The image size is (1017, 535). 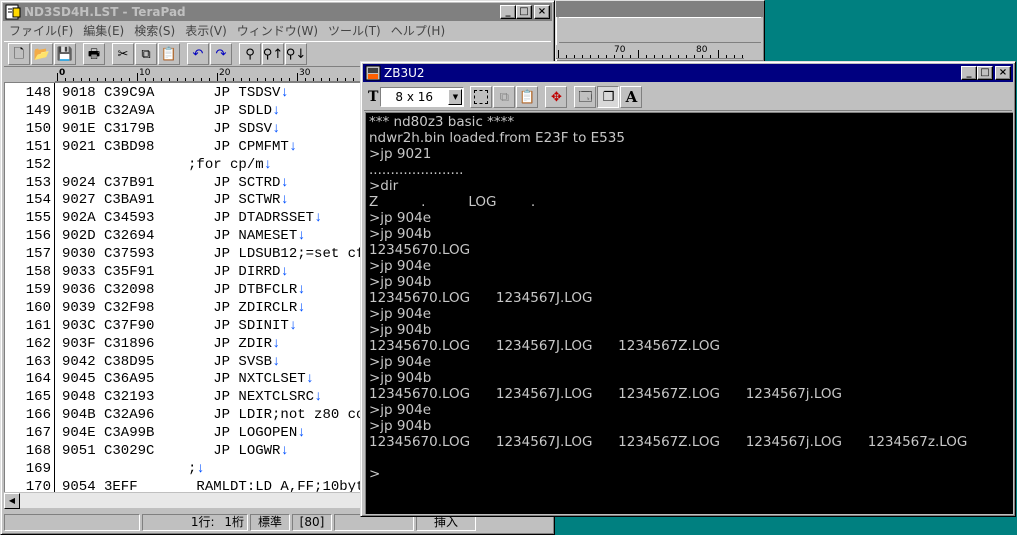 What do you see at coordinates (481, 298) in the screenshot?
I see `console-line: 12345670.LOG 1234567J.LOG` at bounding box center [481, 298].